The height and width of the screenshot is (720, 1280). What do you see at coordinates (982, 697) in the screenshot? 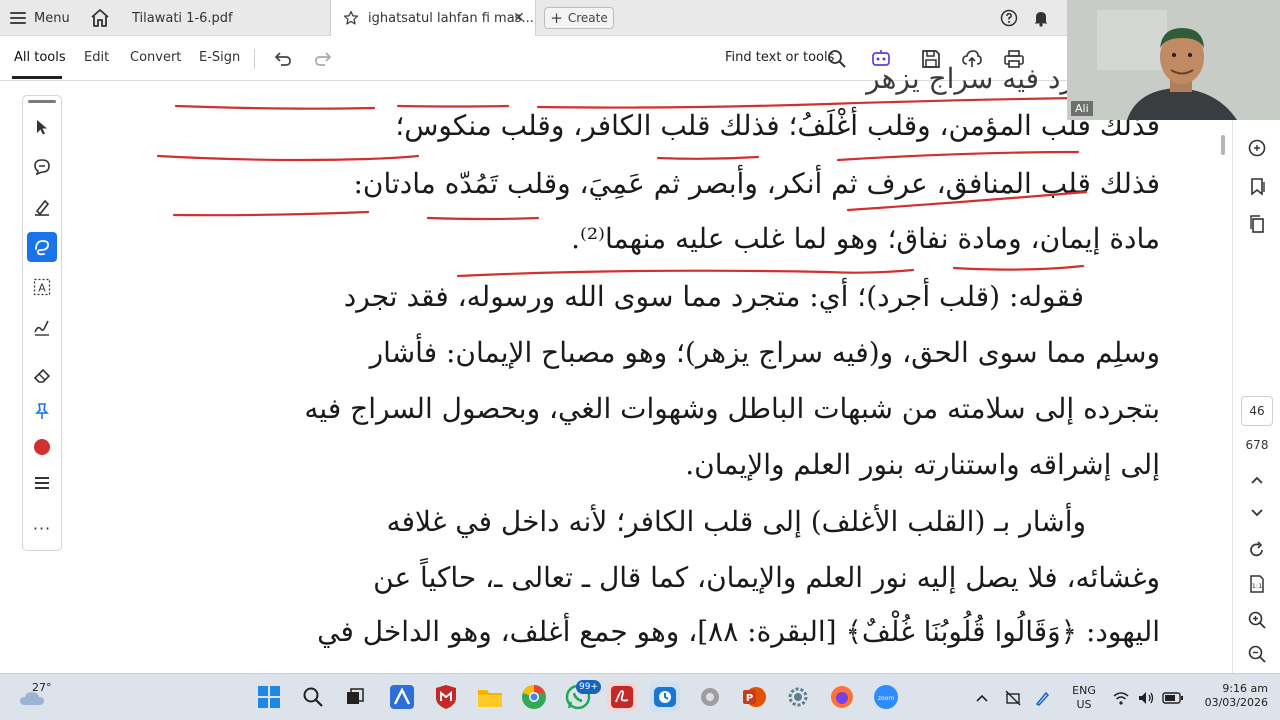
I see `chevron-up-icon` at bounding box center [982, 697].